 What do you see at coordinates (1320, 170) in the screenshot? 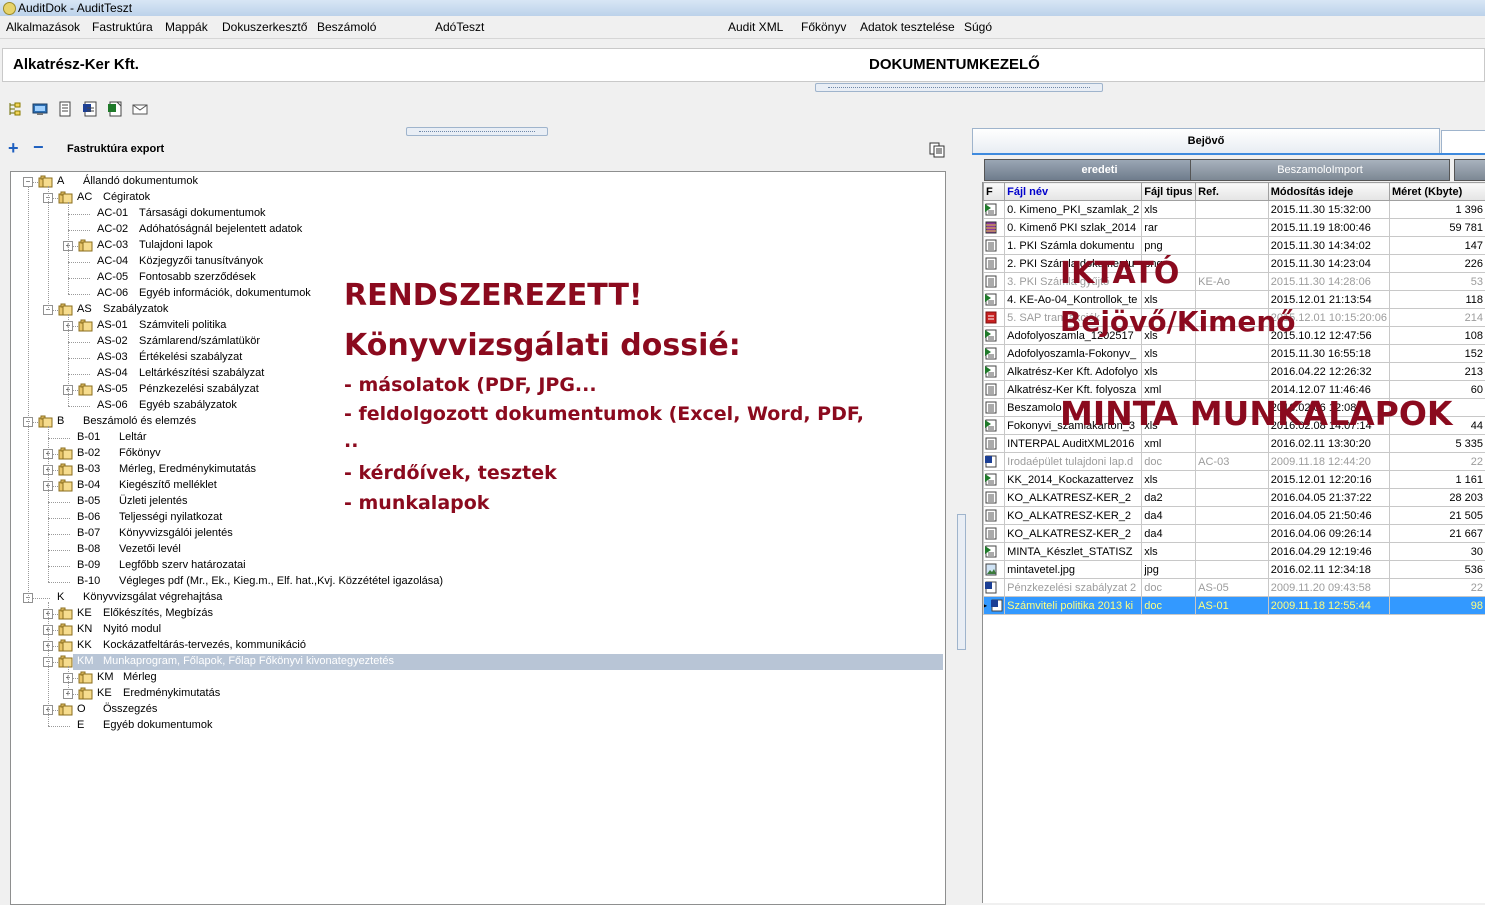
I see `subtab-beszamoloimport: BeszamoloImport` at bounding box center [1320, 170].